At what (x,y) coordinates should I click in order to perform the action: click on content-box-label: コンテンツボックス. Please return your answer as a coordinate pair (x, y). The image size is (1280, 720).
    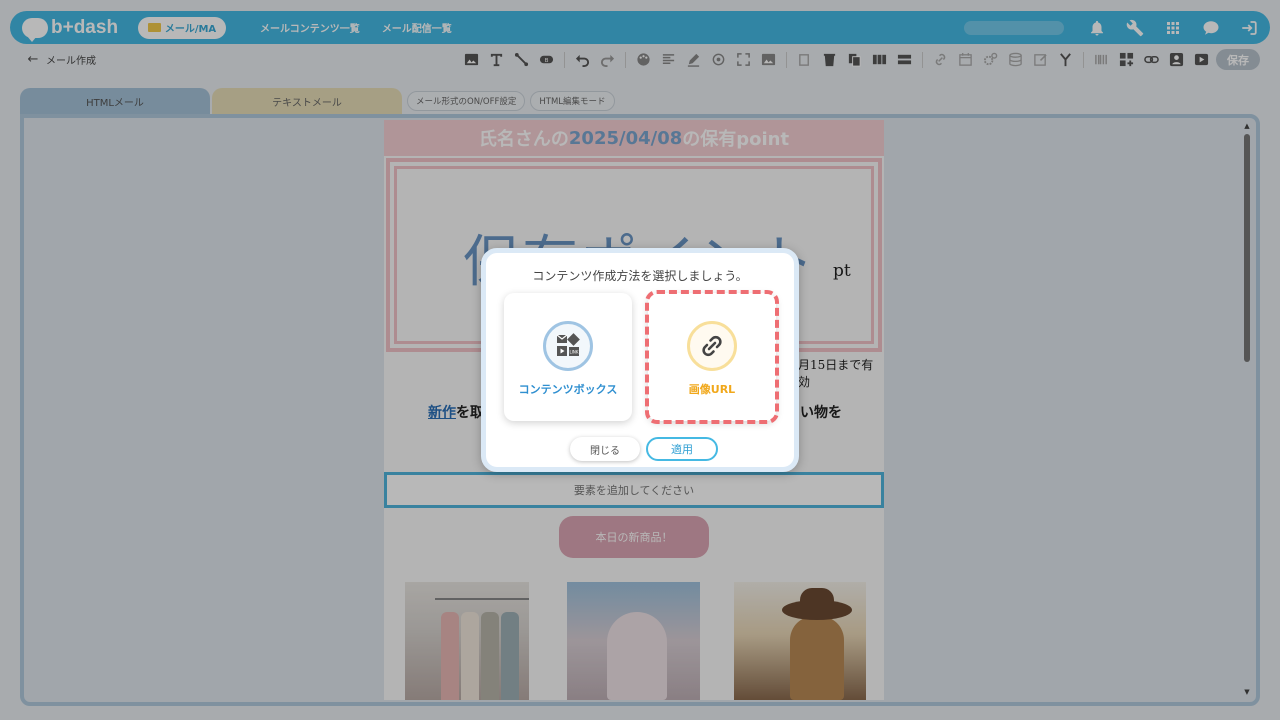
    Looking at the image, I should click on (568, 389).